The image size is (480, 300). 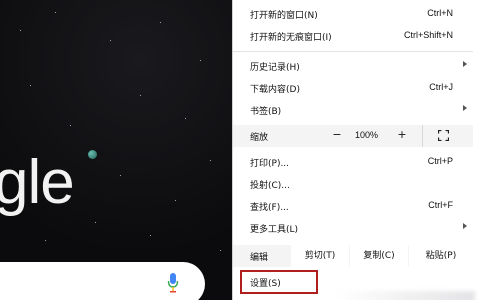 I want to click on fullscreen-icon, so click(x=443, y=135).